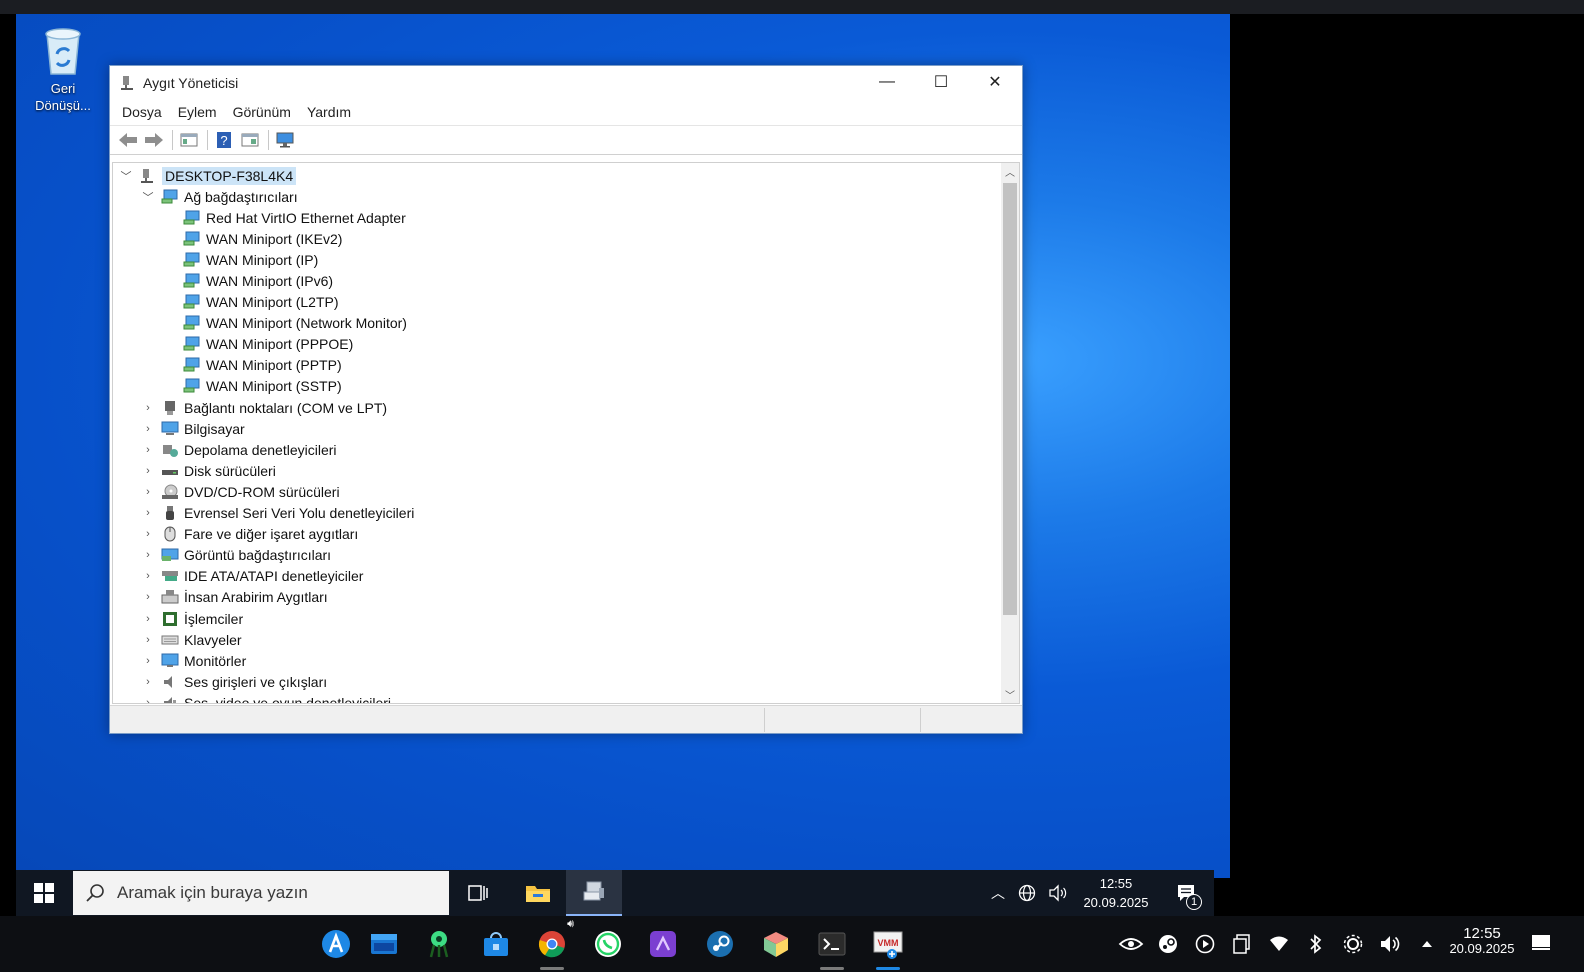 The height and width of the screenshot is (972, 1584). What do you see at coordinates (557, 660) in the screenshot?
I see `tree-category-item: › Monitörler` at bounding box center [557, 660].